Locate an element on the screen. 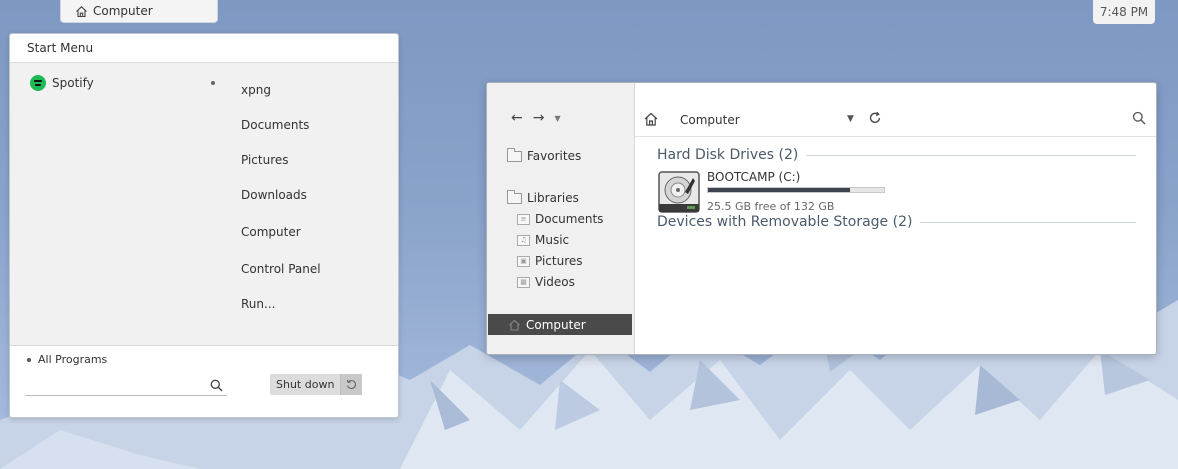  nav-item-label: Music is located at coordinates (552, 240).